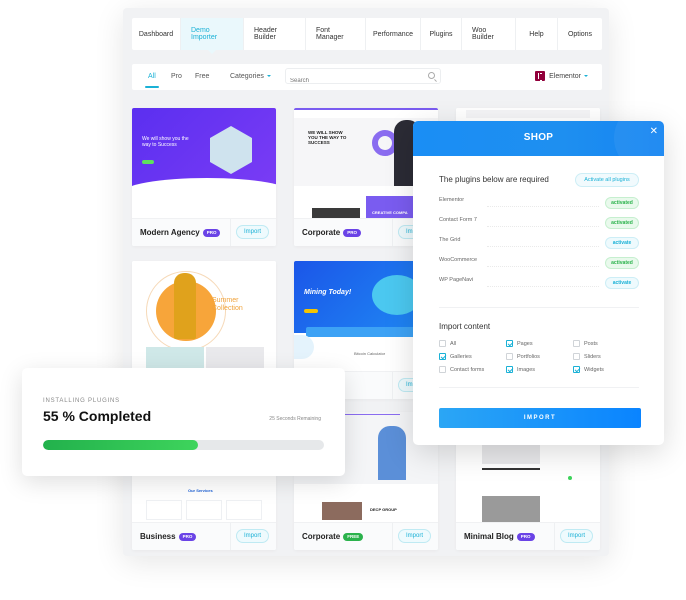 Image resolution: width=686 pixels, height=600 pixels. I want to click on card-footer: Minimal Blog PRO Import, so click(528, 536).